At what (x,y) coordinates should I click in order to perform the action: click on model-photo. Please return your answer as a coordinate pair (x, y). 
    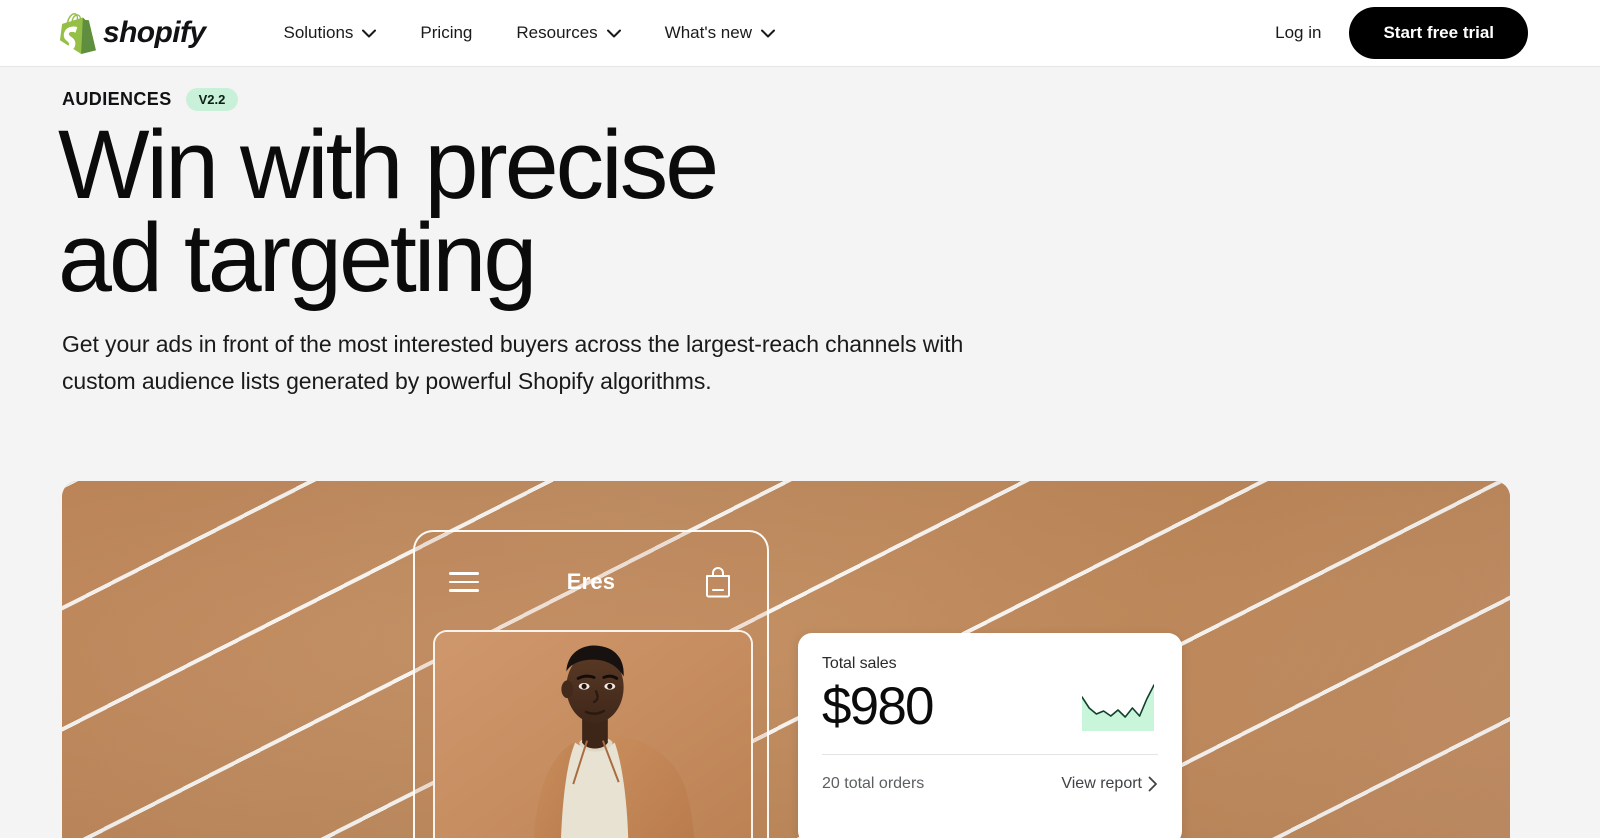
    Looking at the image, I should click on (593, 735).